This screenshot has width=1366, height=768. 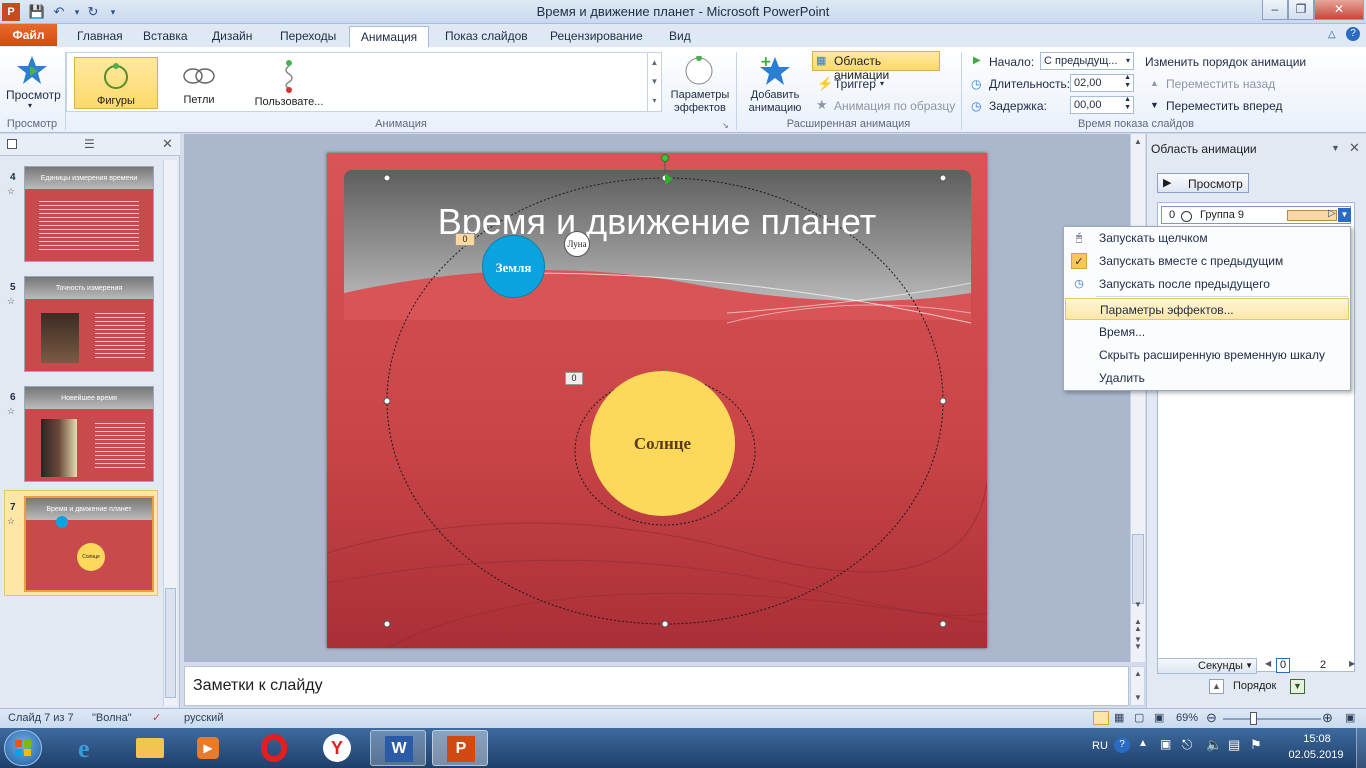 I want to click on menu-delete: Удалить, so click(x=1207, y=378).